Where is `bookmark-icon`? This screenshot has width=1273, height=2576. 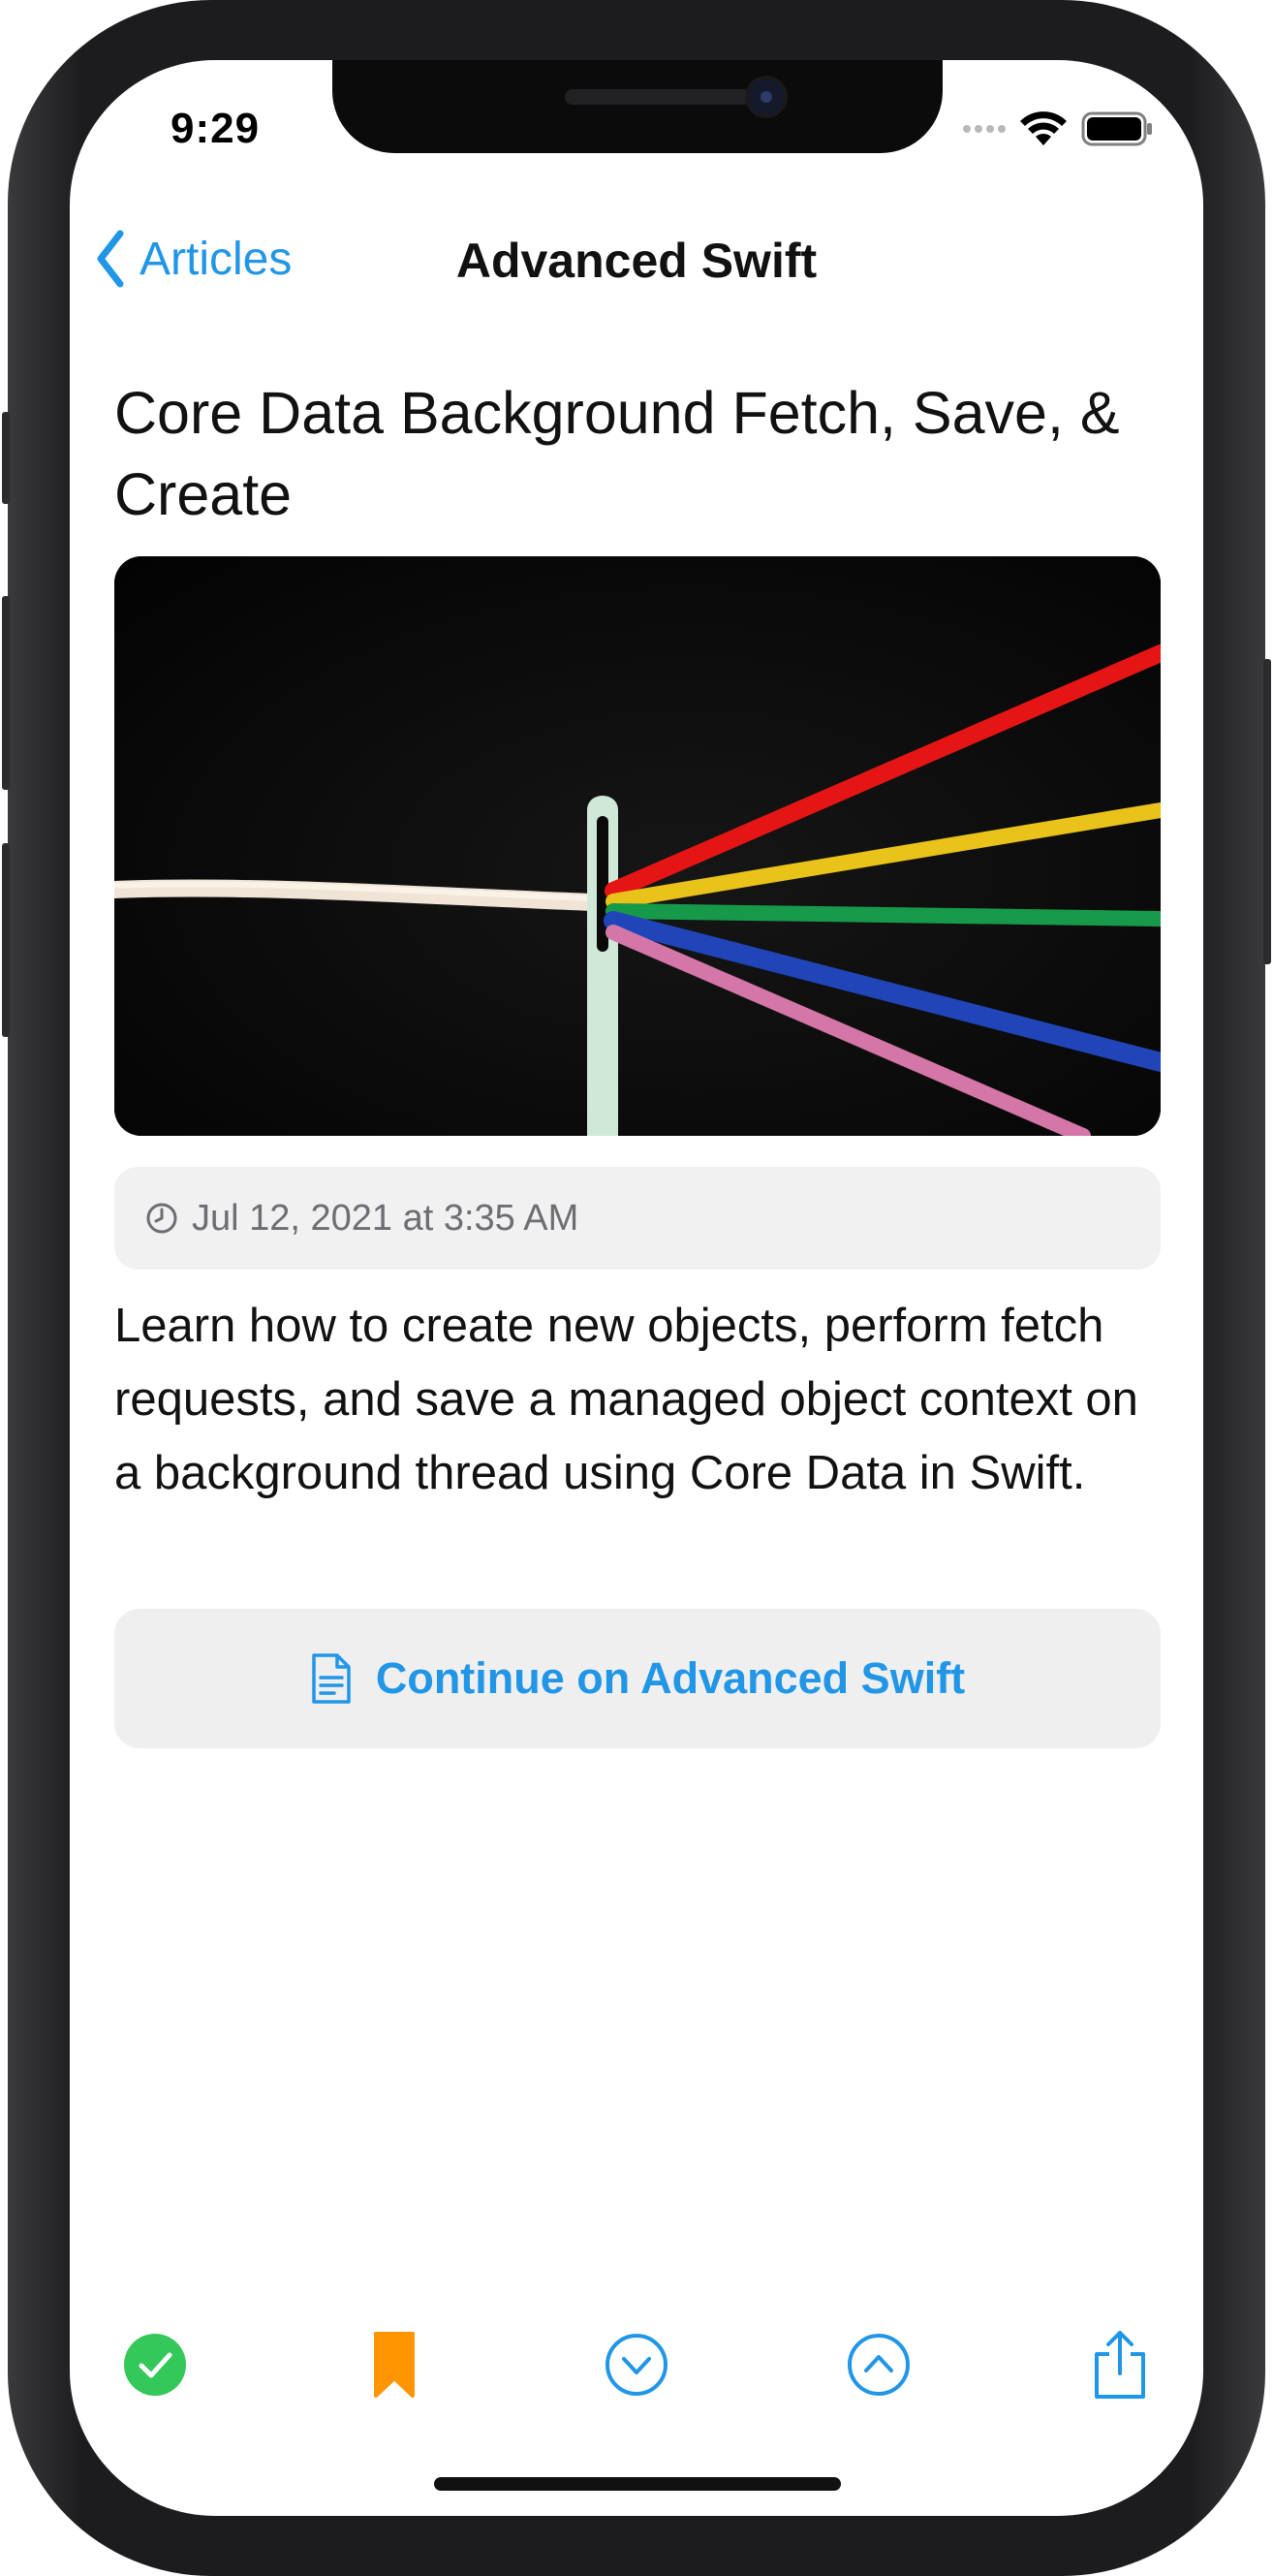
bookmark-icon is located at coordinates (394, 2365).